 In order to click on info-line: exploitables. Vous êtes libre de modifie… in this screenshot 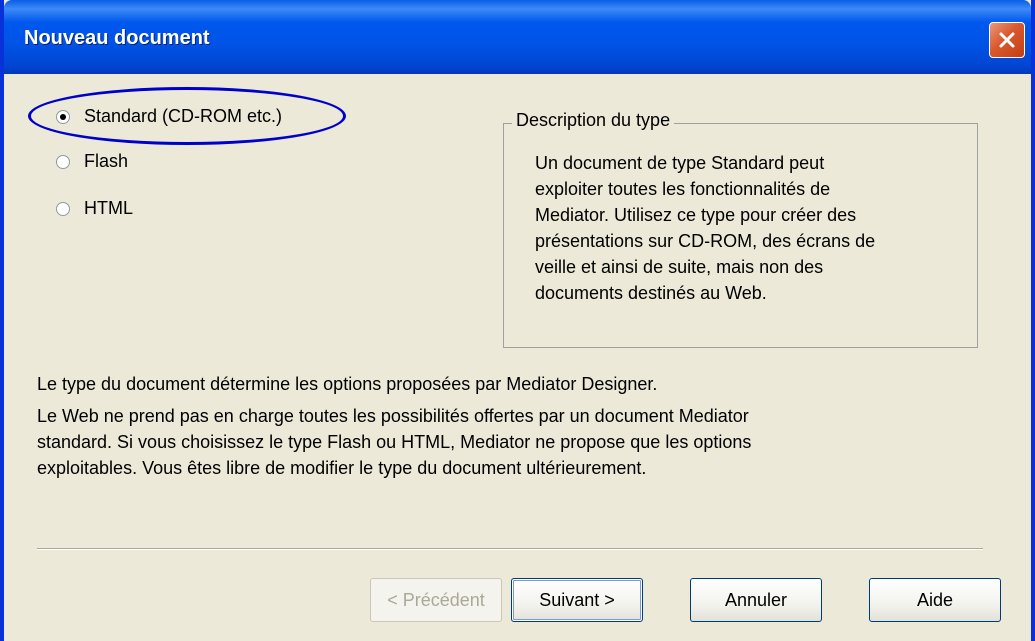, I will do `click(342, 468)`.